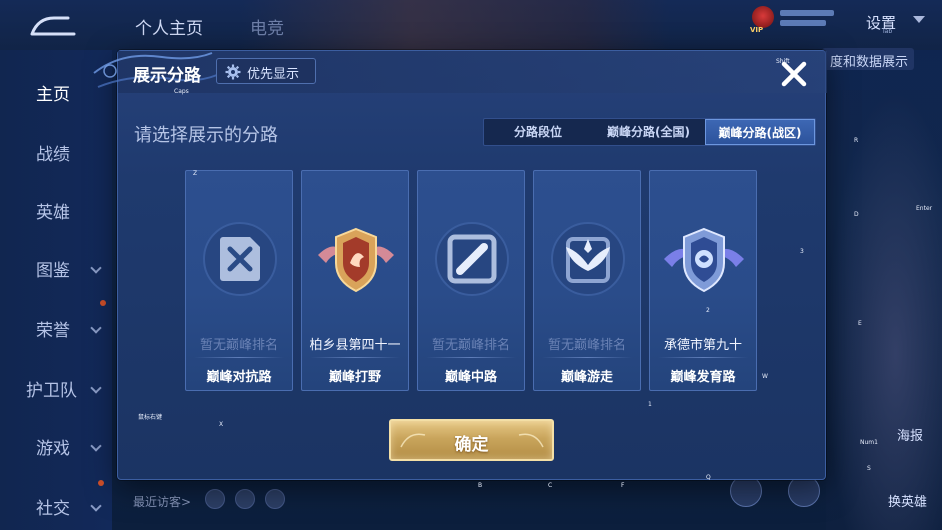  What do you see at coordinates (354, 377) in the screenshot?
I see `lane-name: 巅峰打野` at bounding box center [354, 377].